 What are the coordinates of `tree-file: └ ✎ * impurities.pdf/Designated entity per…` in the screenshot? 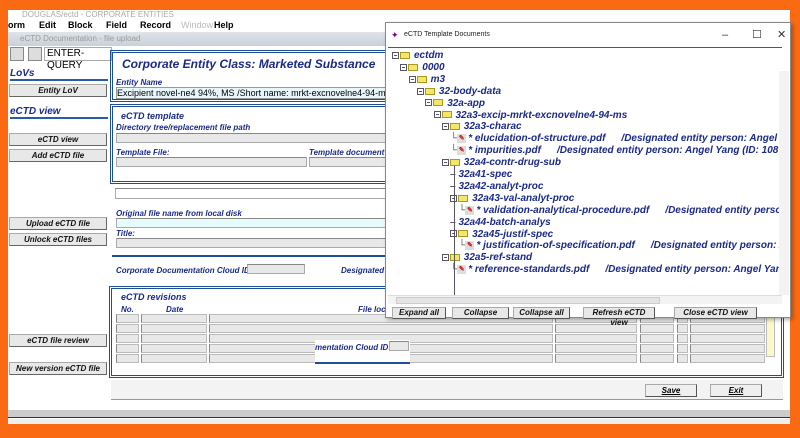 It's located at (616, 151).